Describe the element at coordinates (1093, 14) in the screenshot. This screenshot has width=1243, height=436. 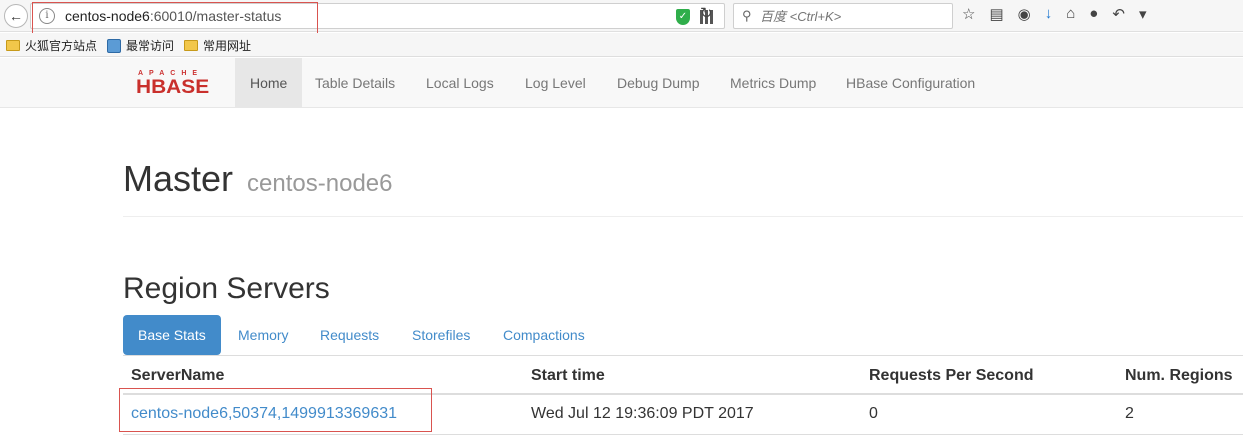
I see `chat-icon: ●` at that location.